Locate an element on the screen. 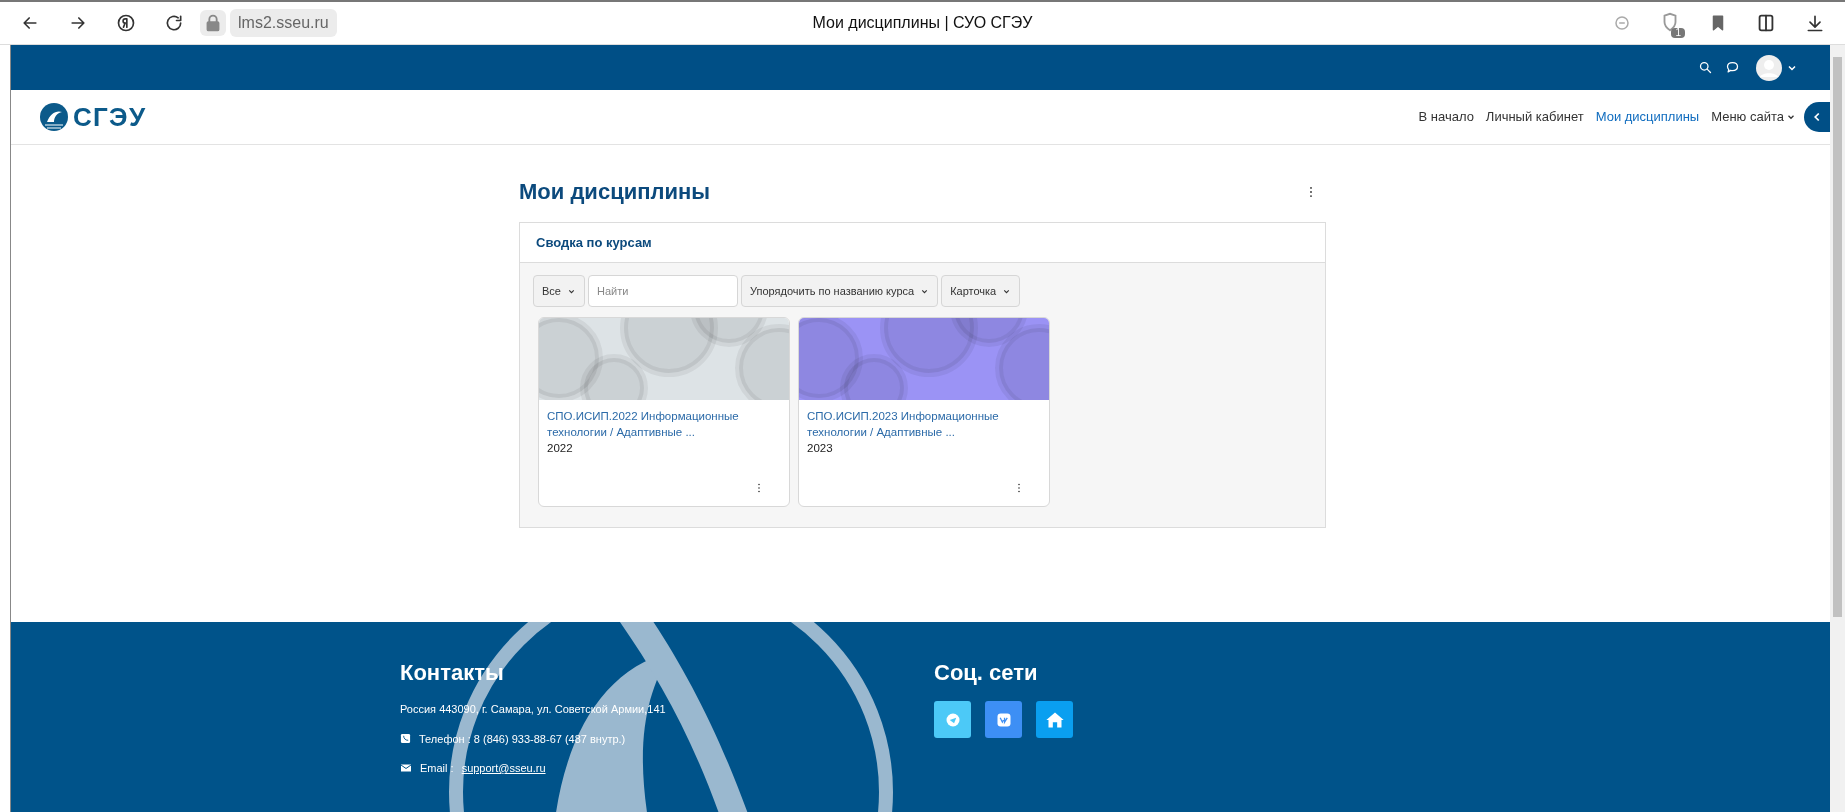 This screenshot has height=812, width=1845. envelope-icon is located at coordinates (406, 768).